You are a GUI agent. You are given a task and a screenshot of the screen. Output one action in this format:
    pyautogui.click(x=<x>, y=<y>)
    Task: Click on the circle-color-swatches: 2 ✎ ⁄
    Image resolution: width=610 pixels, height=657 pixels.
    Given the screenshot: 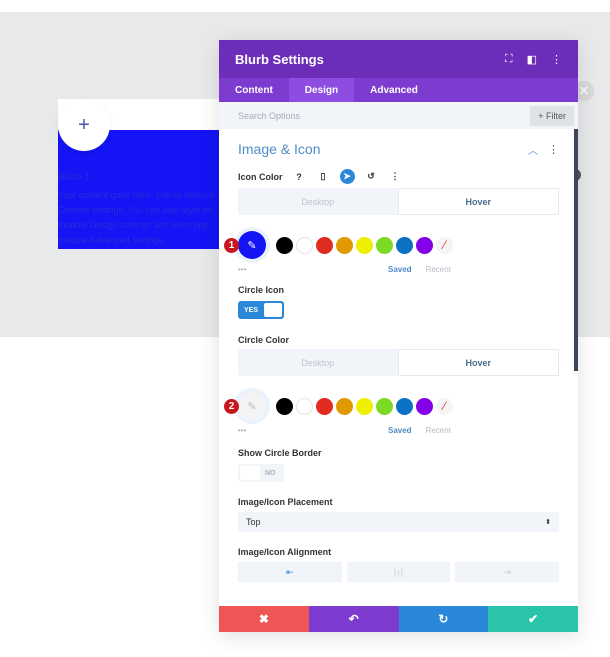 What is the action you would take?
    pyautogui.click(x=391, y=406)
    